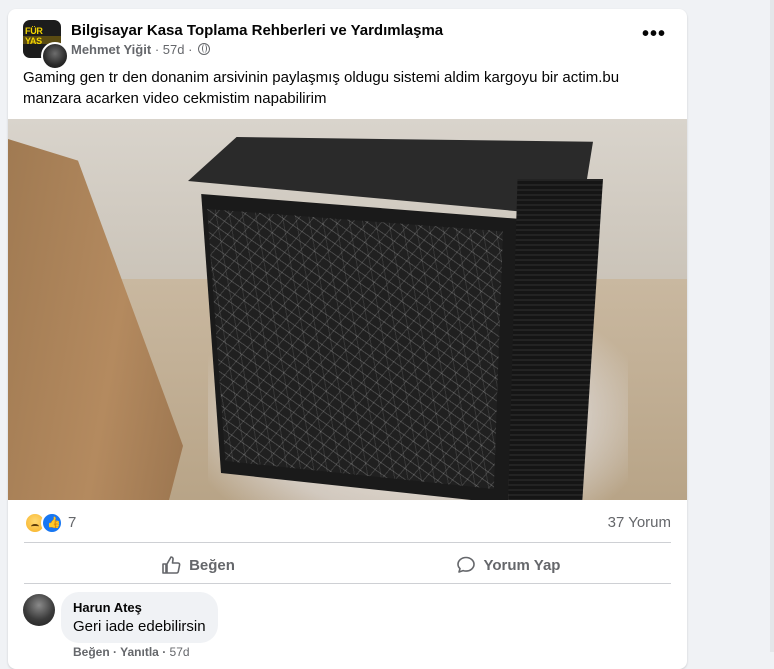 This screenshot has height=669, width=774. I want to click on comment-bubble-icon, so click(465, 564).